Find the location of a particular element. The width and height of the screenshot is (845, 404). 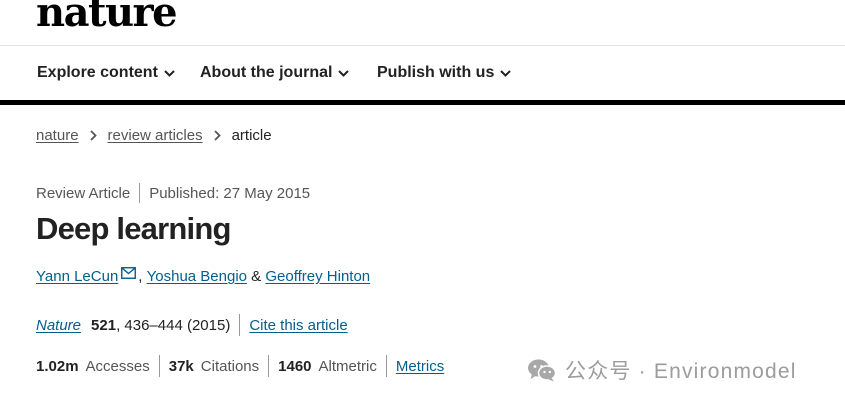

watermark: 公众号 · Environmodel is located at coordinates (662, 370).